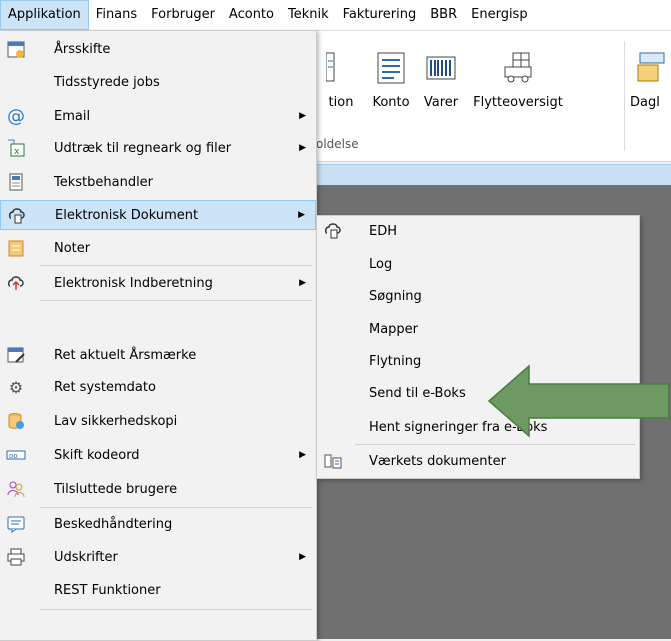  Describe the element at coordinates (478, 231) in the screenshot. I see `submenu-item-edh: EDH` at that location.